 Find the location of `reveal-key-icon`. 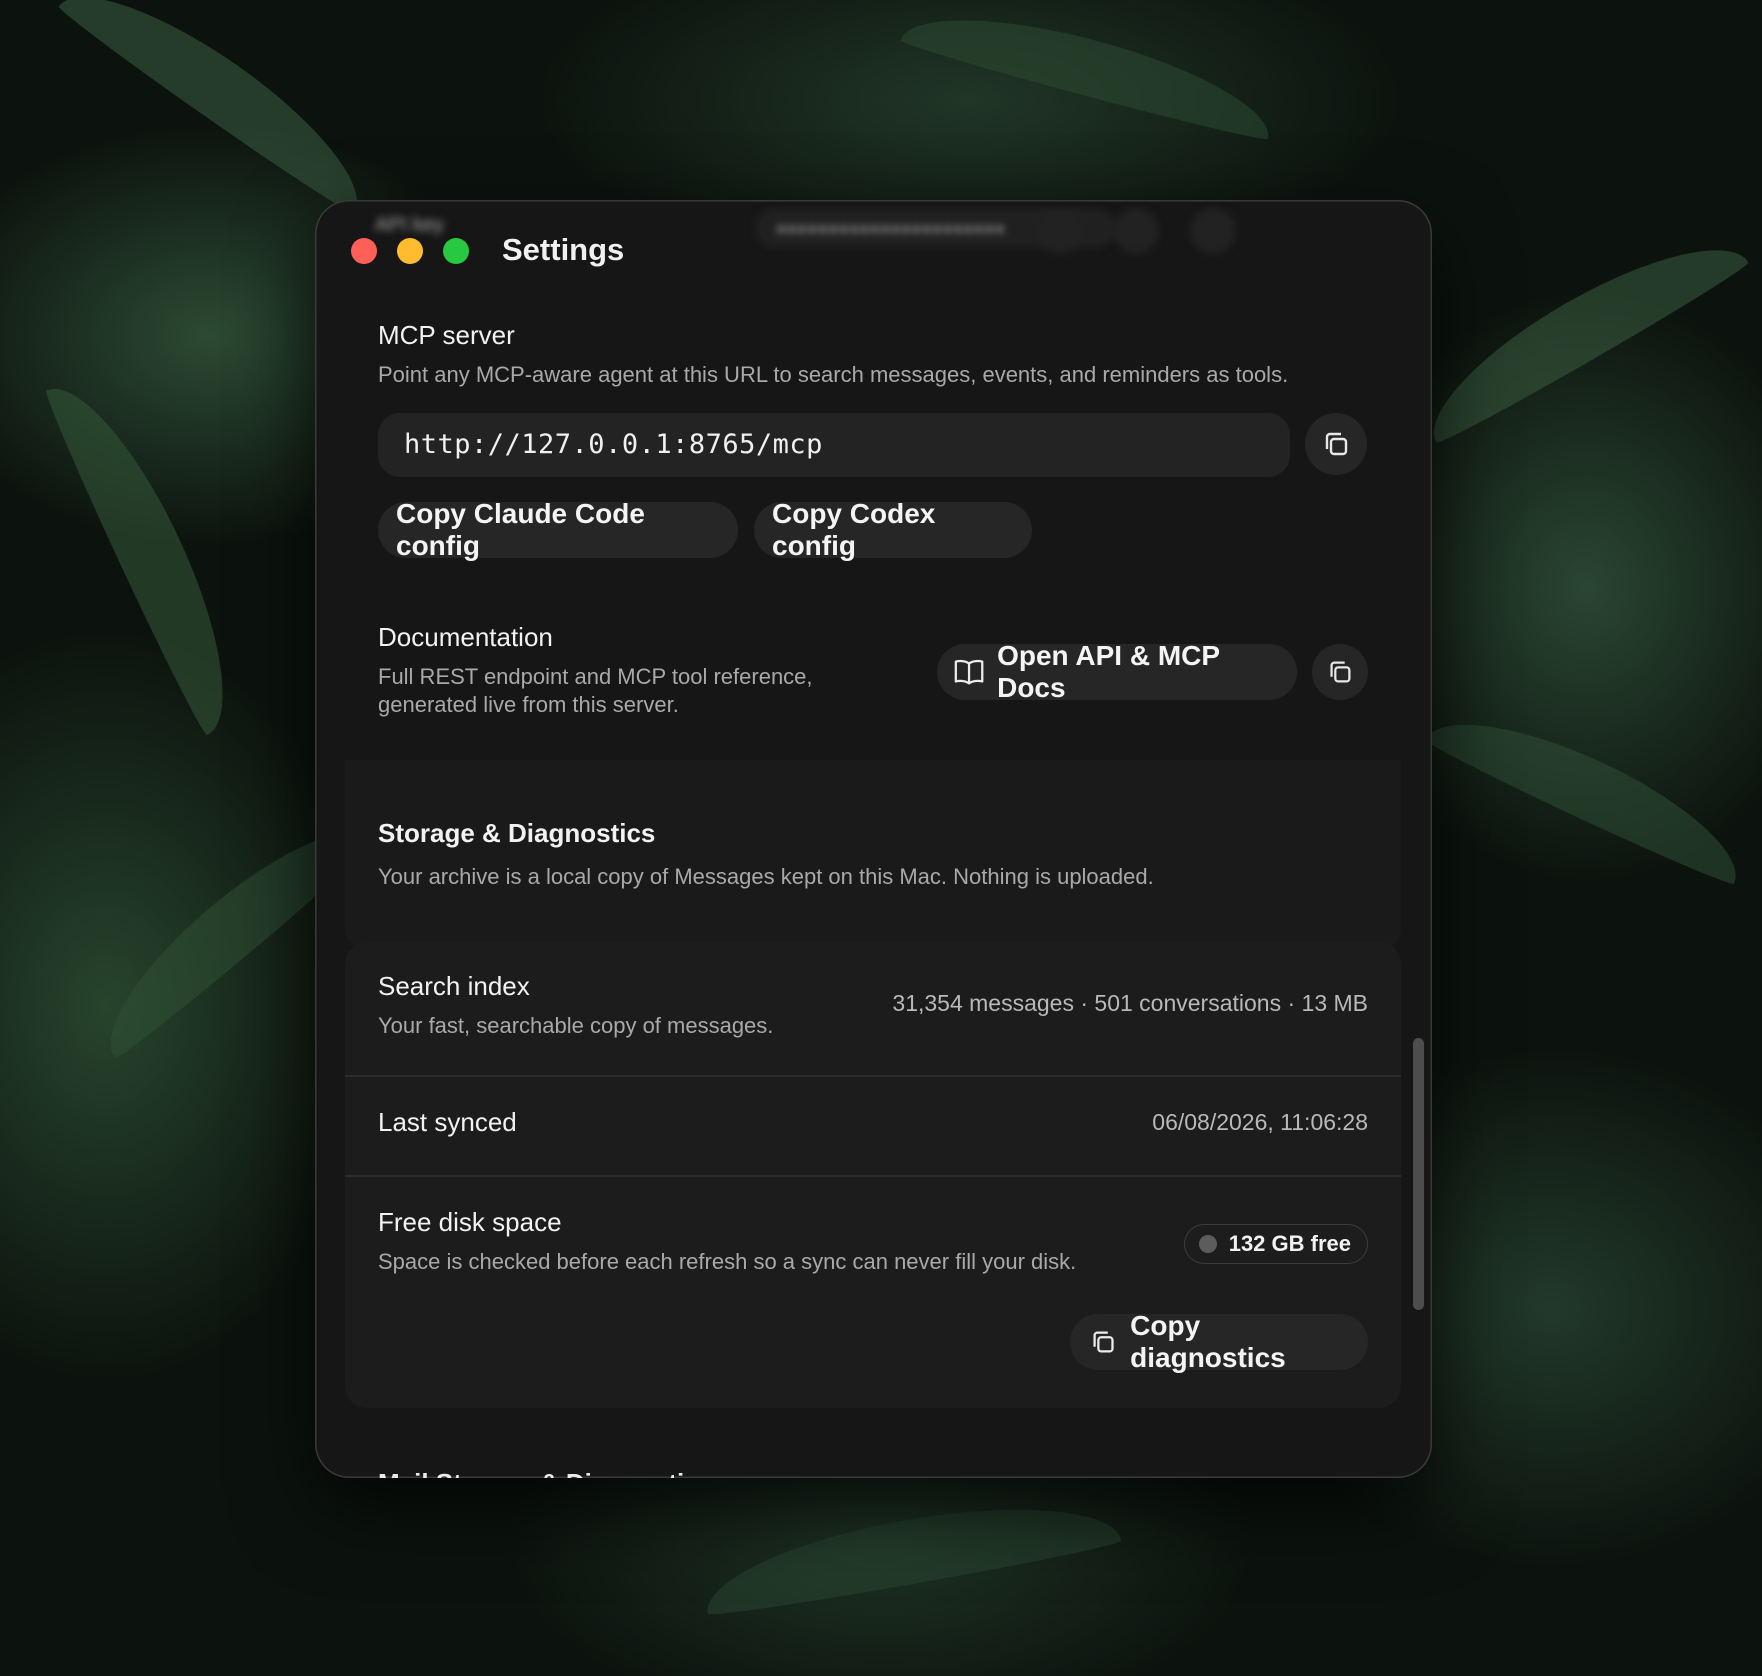

reveal-key-icon is located at coordinates (1060, 231).